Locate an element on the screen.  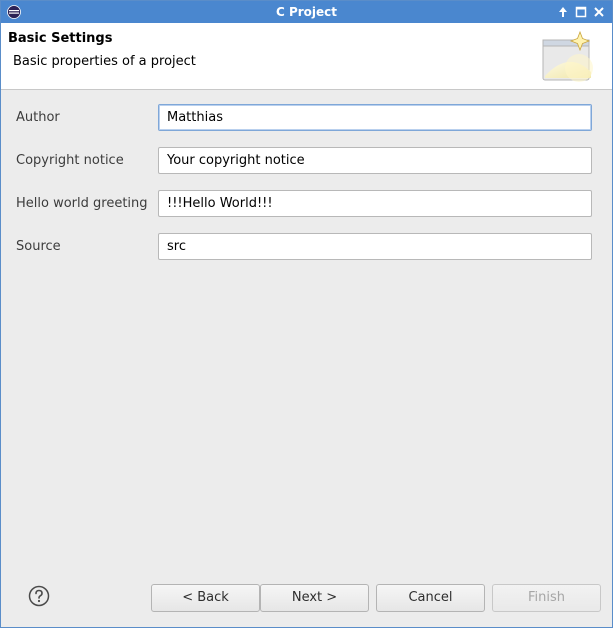
copyright-field: Your copyright notice is located at coordinates (375, 160).